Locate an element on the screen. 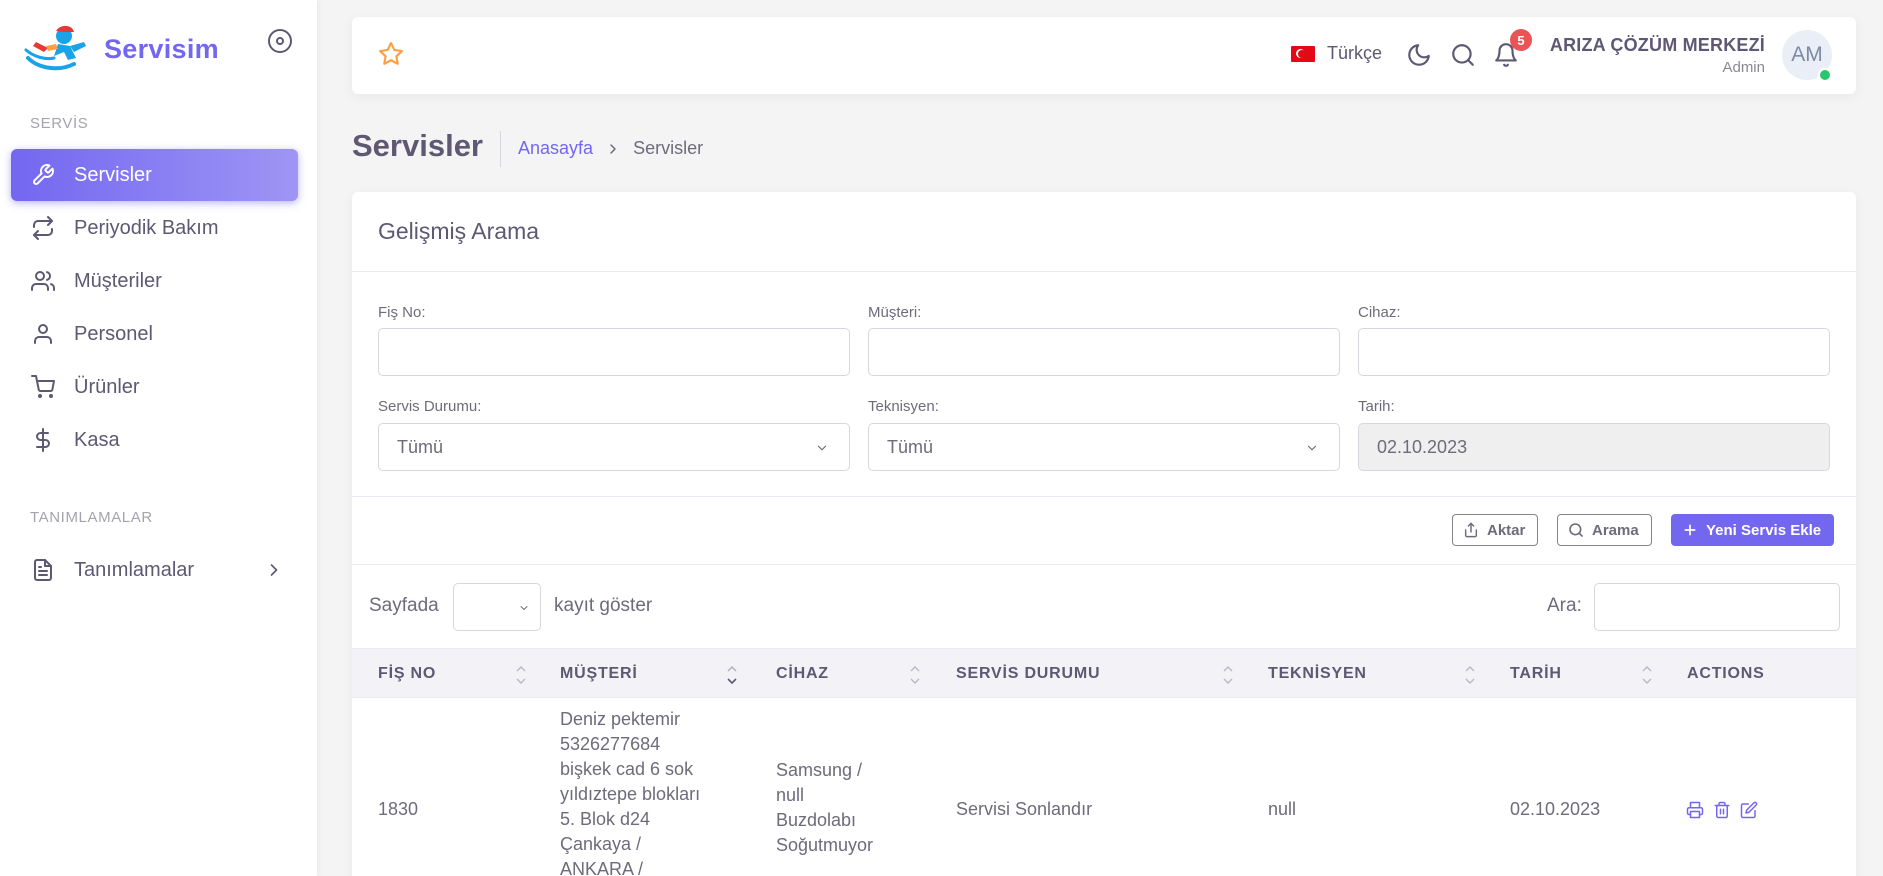 Image resolution: width=1883 pixels, height=876 pixels. language-selector: Türkçe is located at coordinates (1336, 53).